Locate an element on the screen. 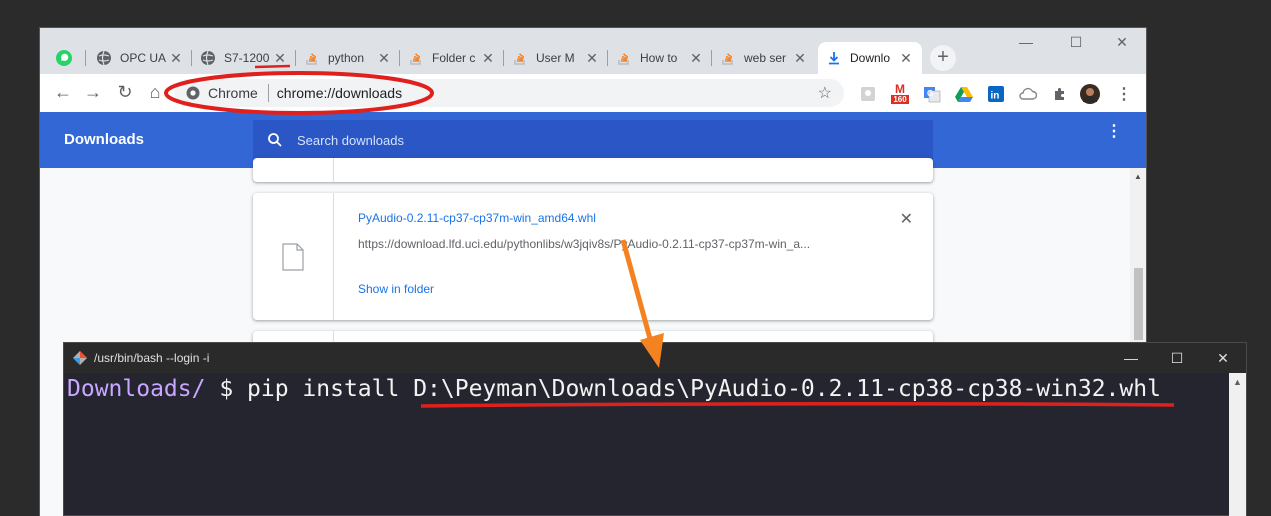  scroll-up-arrow-icon: ▲ is located at coordinates (1138, 176).